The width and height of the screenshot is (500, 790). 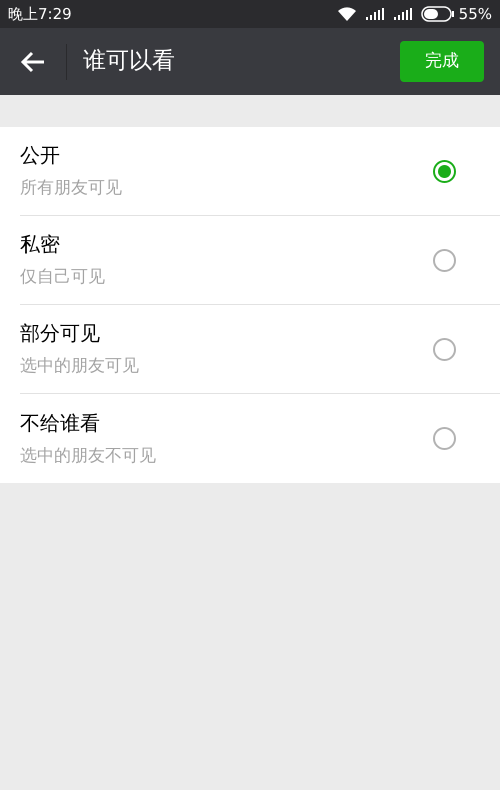 What do you see at coordinates (437, 14) in the screenshot?
I see `battery-icon` at bounding box center [437, 14].